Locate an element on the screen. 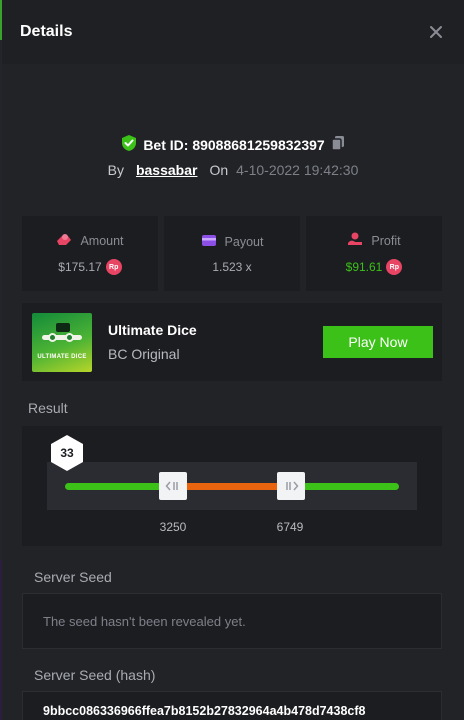 This screenshot has width=464, height=720. stat-profit: Profit $91.61 Rp is located at coordinates (374, 253).